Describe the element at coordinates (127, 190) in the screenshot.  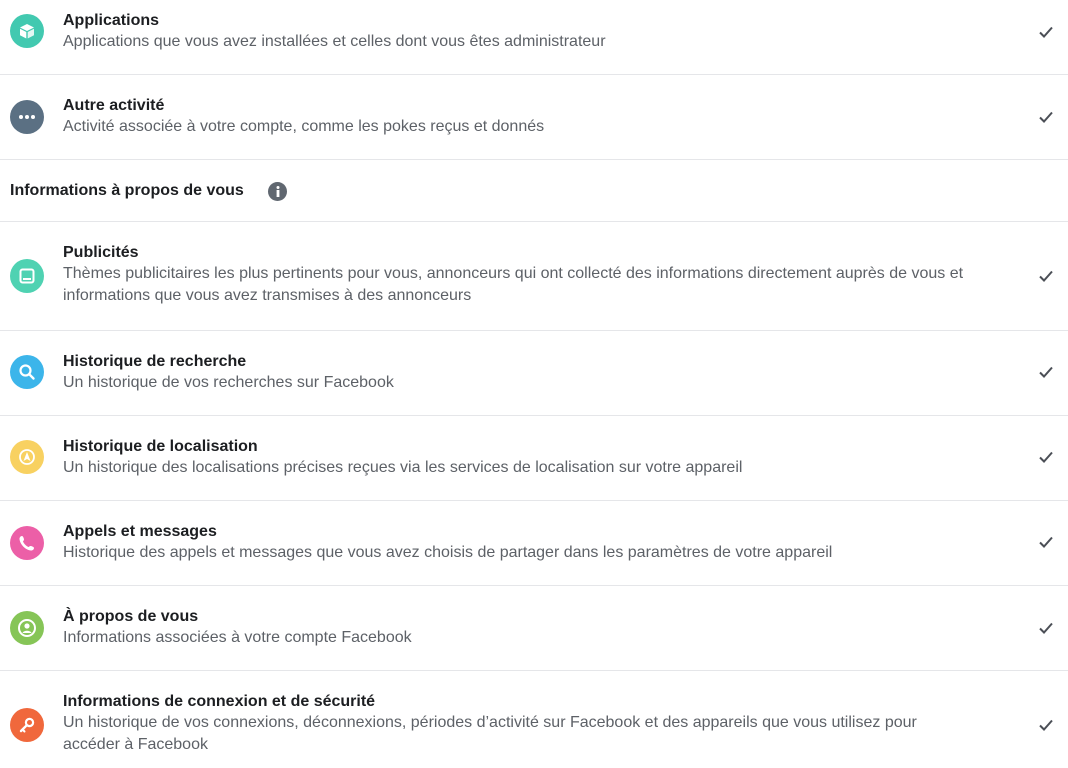
I see `section-title: Informations à propos de vous` at that location.